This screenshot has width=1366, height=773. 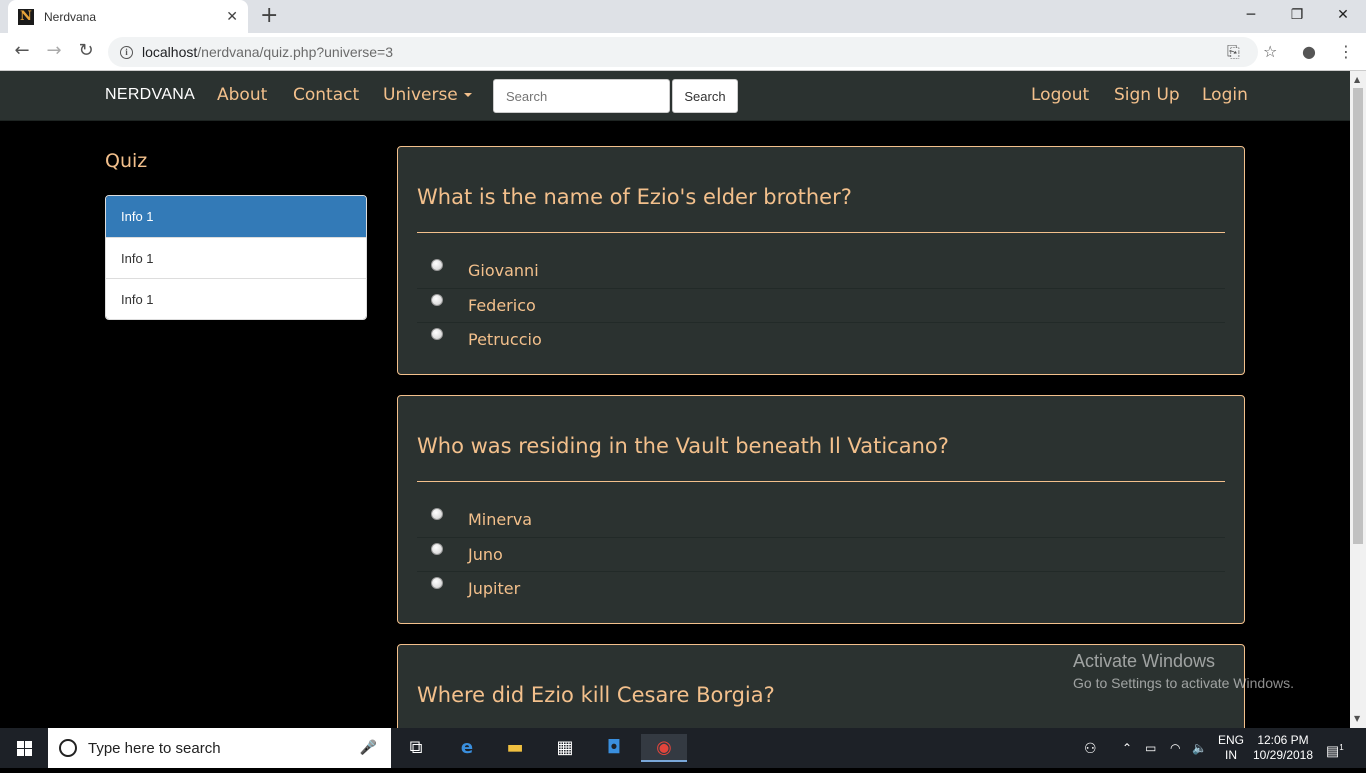 I want to click on tab-title: Nerdvana, so click(x=70, y=16).